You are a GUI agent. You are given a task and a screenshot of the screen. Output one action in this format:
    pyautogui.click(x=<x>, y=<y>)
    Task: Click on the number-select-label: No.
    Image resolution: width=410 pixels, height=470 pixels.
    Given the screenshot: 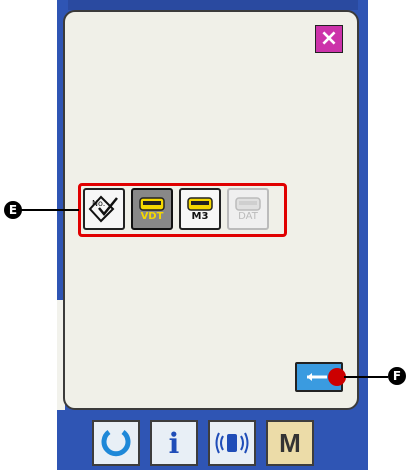 What is the action you would take?
    pyautogui.click(x=98, y=203)
    